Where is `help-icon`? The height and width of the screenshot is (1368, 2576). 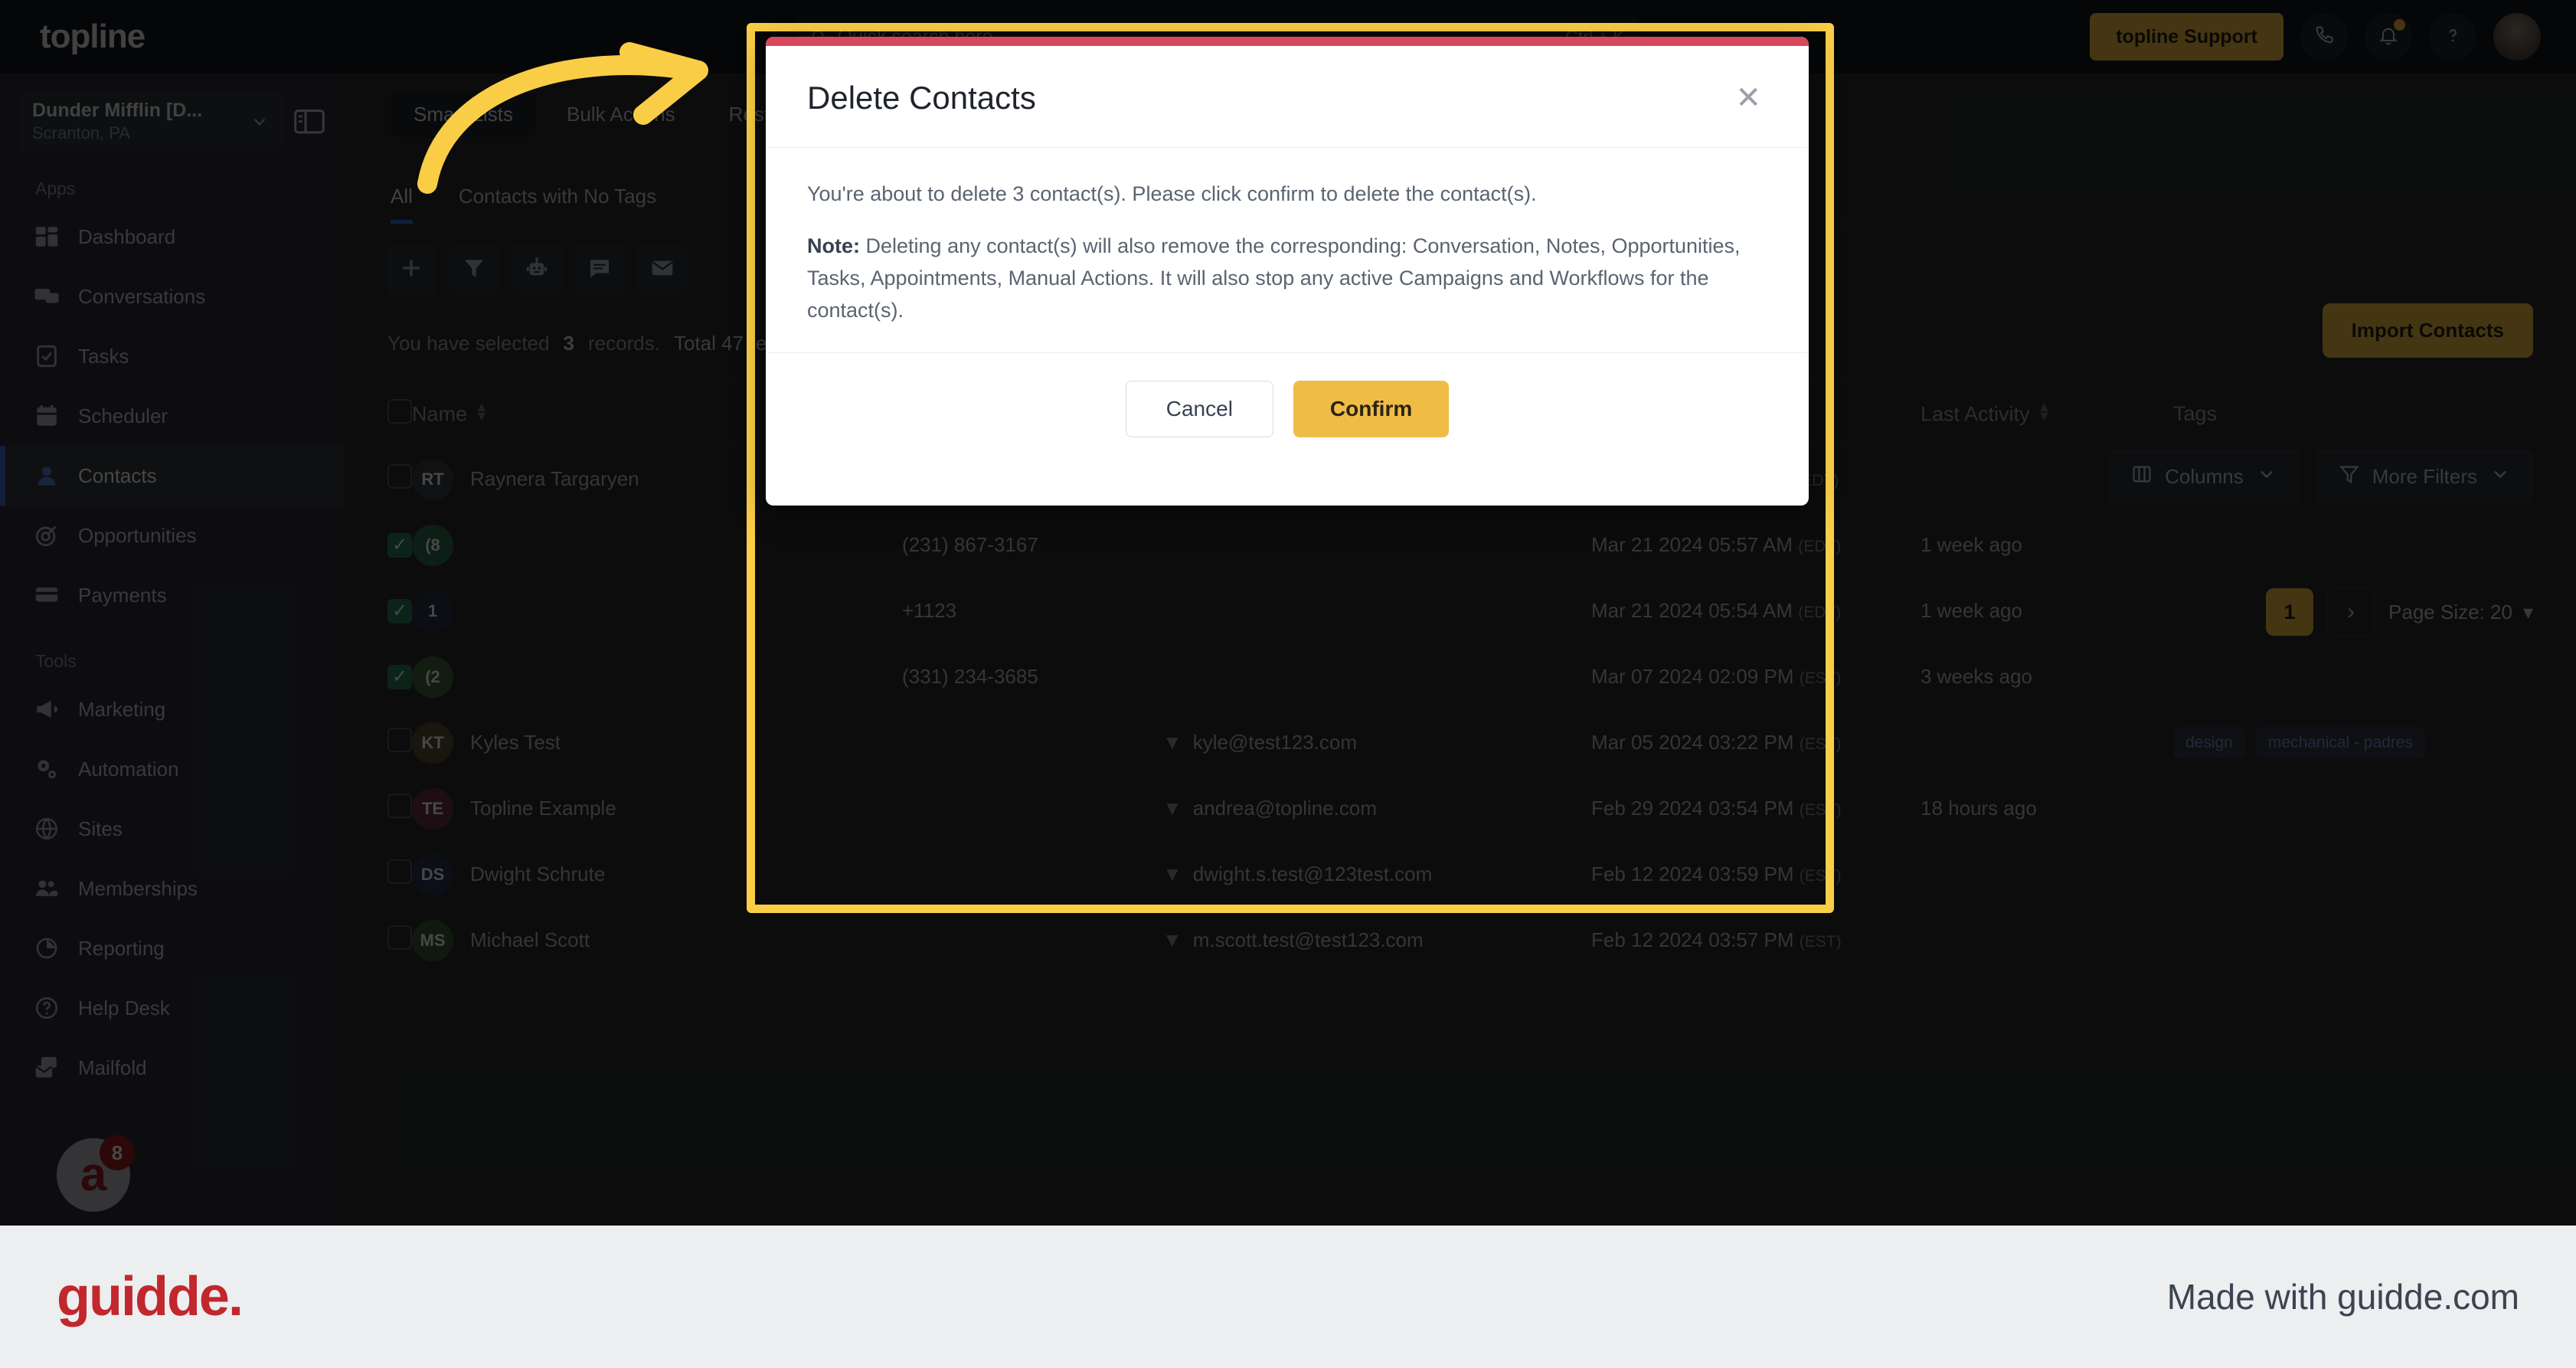
help-icon is located at coordinates (2452, 37).